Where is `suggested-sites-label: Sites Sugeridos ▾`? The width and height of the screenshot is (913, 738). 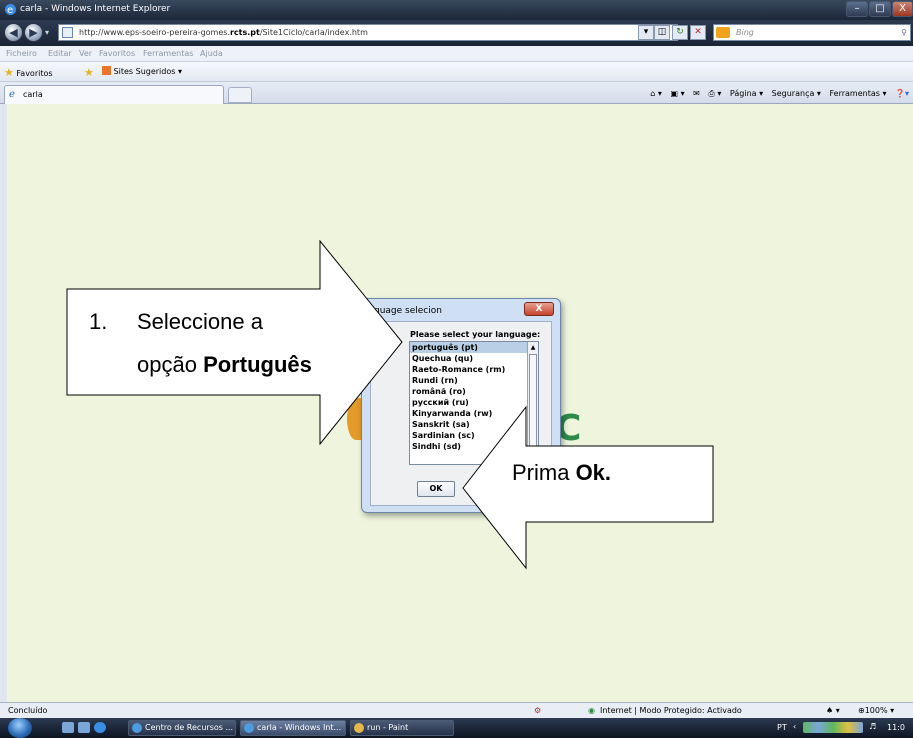
suggested-sites-label: Sites Sugeridos ▾ is located at coordinates (147, 71).